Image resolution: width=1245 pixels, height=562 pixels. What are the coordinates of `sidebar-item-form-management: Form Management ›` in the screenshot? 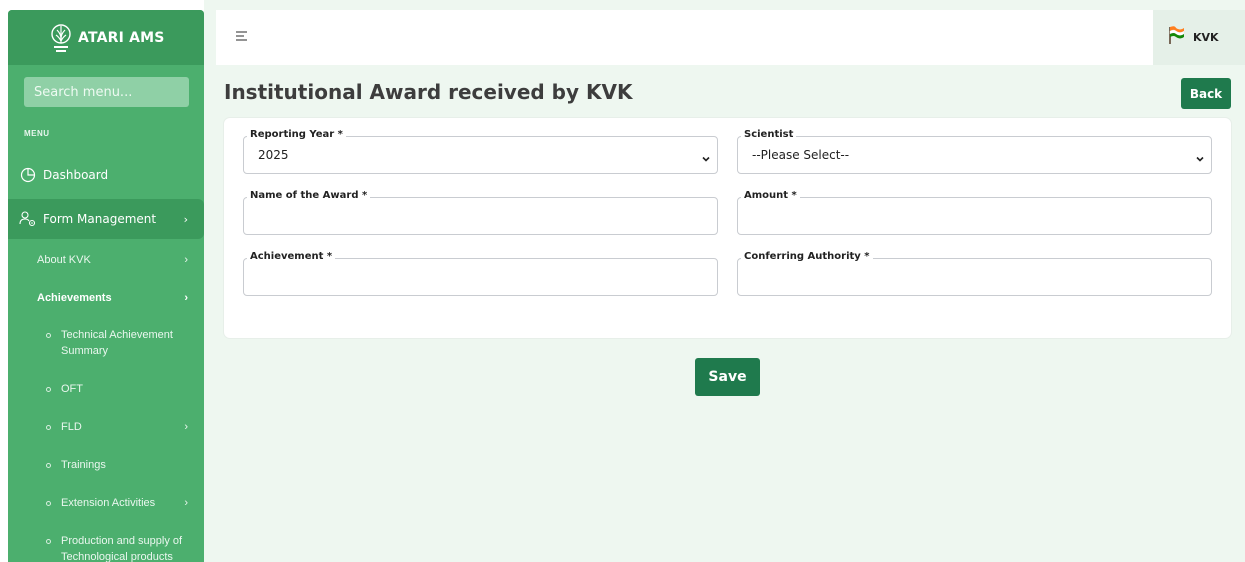 It's located at (106, 219).